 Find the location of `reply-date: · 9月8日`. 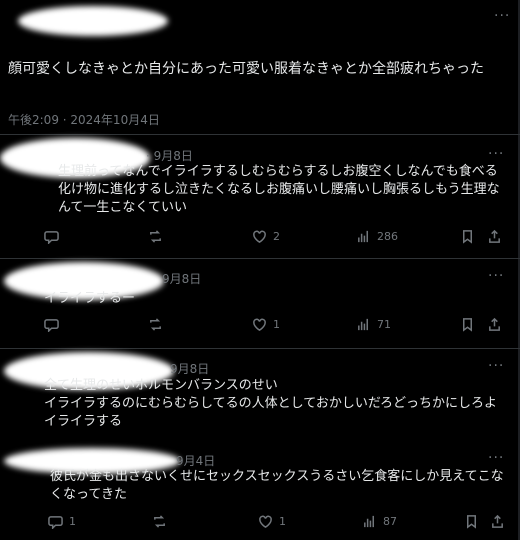

reply-date: · 9月8日 is located at coordinates (169, 155).